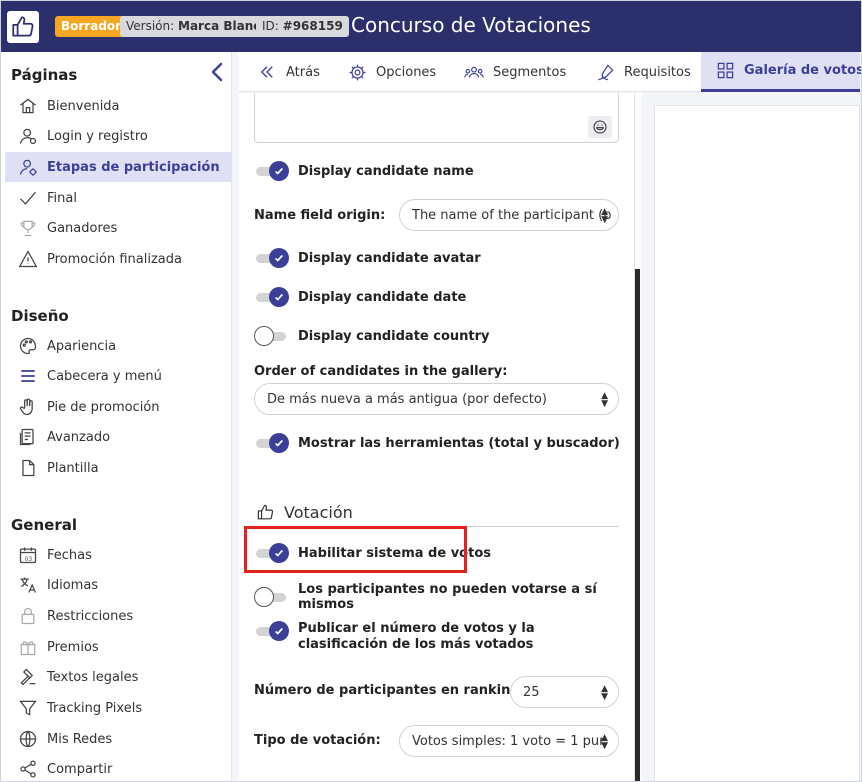 The image size is (862, 782). I want to click on sidebar-item-fechas: 03 Fechas, so click(118, 555).